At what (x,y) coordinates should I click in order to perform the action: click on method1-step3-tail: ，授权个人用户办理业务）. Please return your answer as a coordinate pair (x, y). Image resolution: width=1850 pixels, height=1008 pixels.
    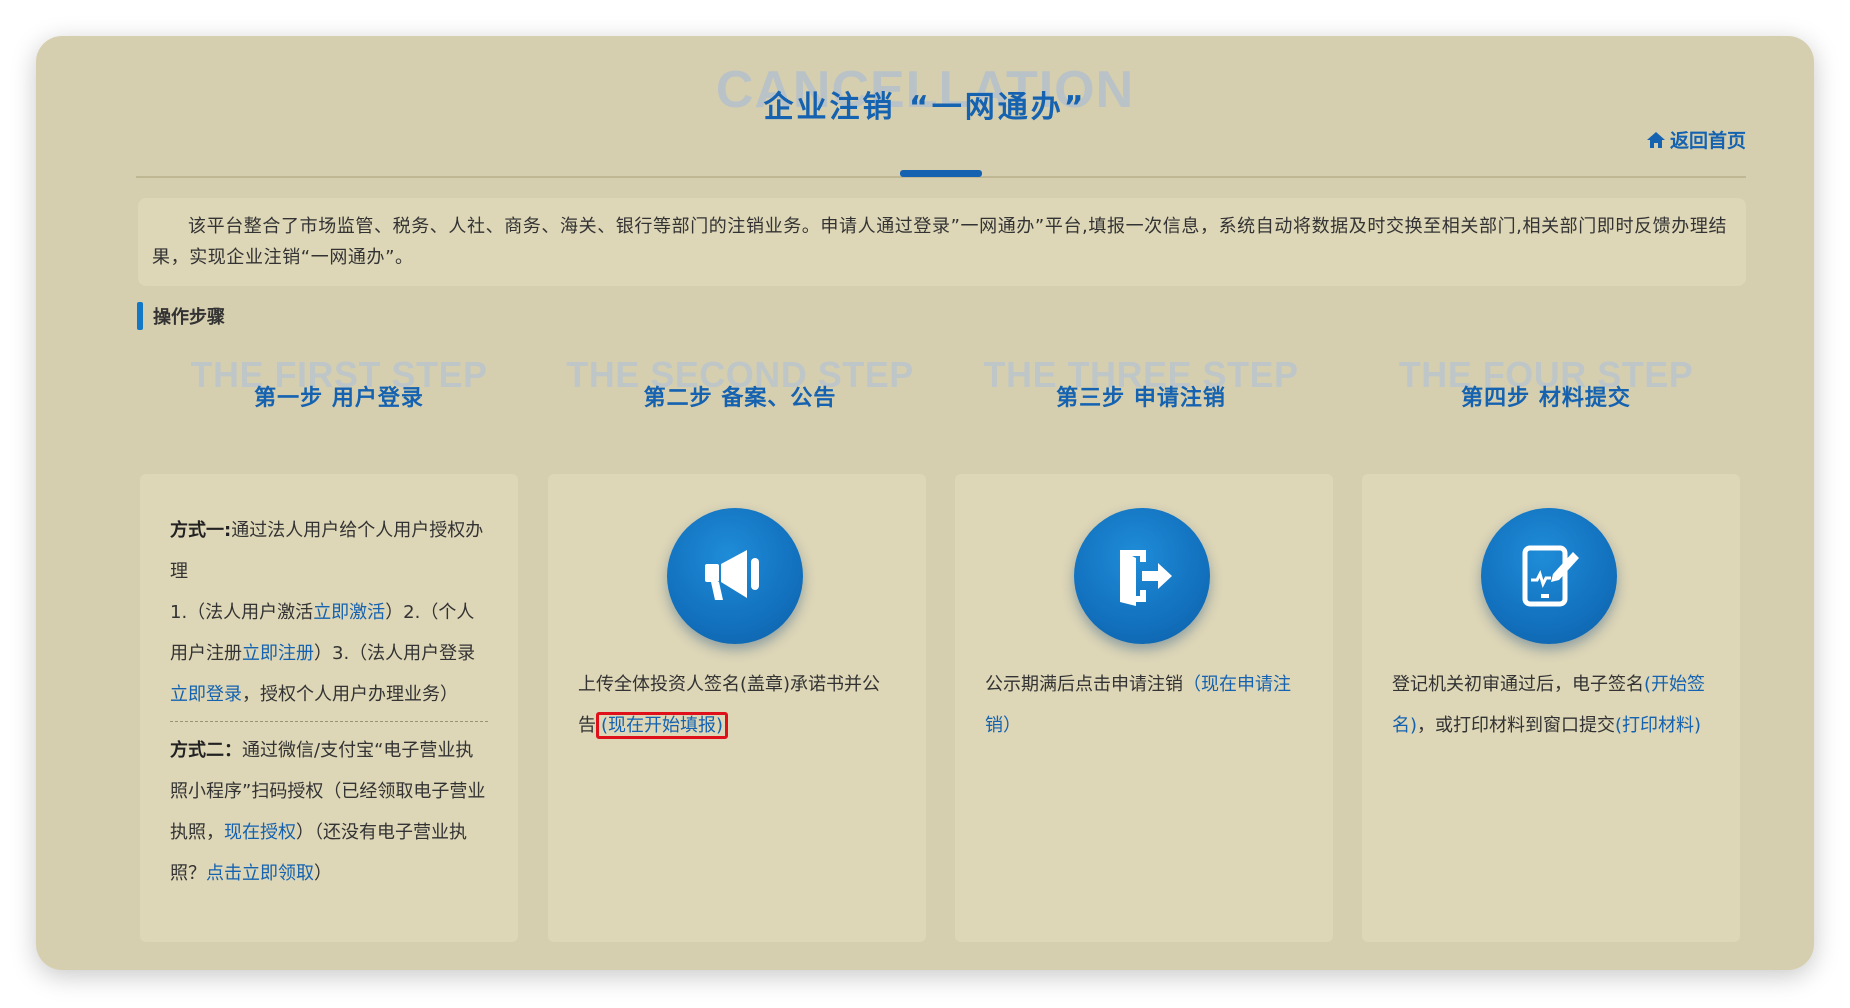
    Looking at the image, I should click on (350, 694).